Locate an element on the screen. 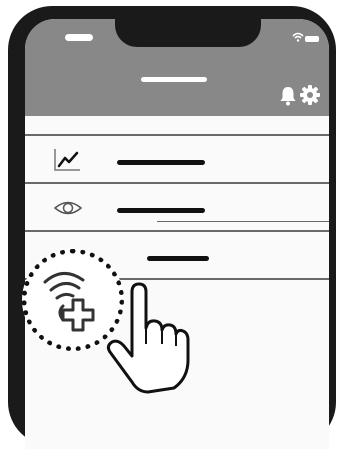 The height and width of the screenshot is (449, 347). list-spacer is located at coordinates (177, 126).